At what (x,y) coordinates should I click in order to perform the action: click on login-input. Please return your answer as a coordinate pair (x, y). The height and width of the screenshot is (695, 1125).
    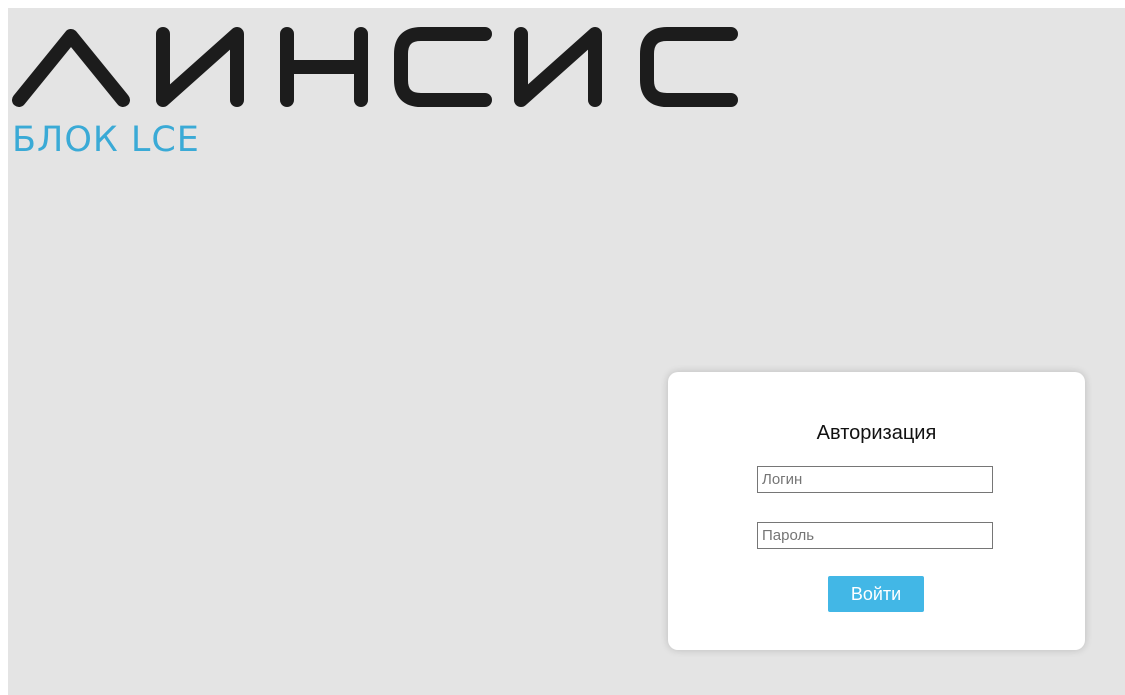
    Looking at the image, I should click on (875, 479).